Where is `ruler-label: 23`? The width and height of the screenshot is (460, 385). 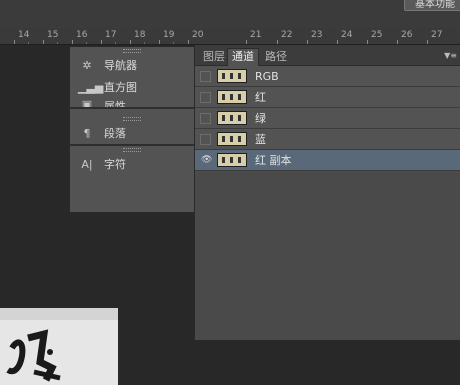 ruler-label: 23 is located at coordinates (317, 35).